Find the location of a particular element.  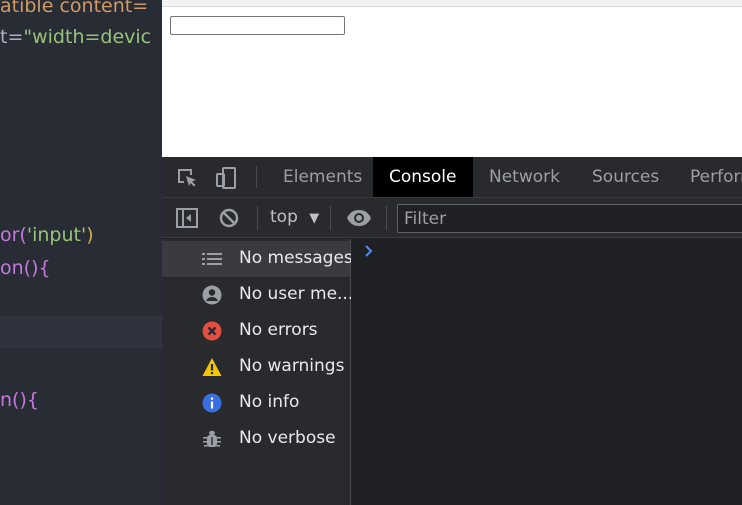

preview-top-strip is located at coordinates (452, 3).